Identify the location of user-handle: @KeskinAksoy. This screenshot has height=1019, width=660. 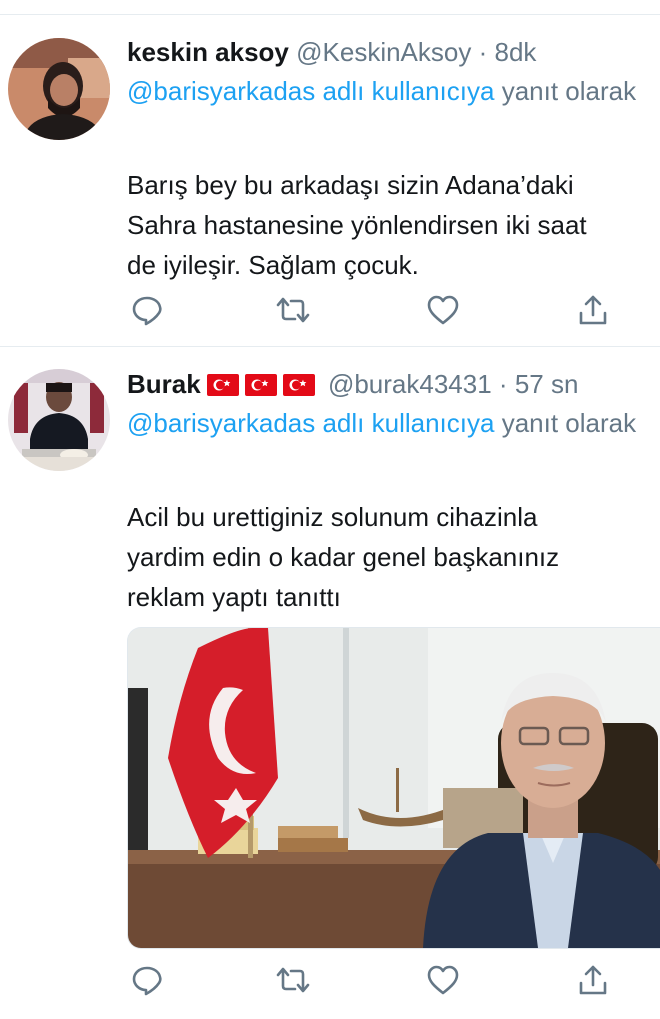
(383, 52).